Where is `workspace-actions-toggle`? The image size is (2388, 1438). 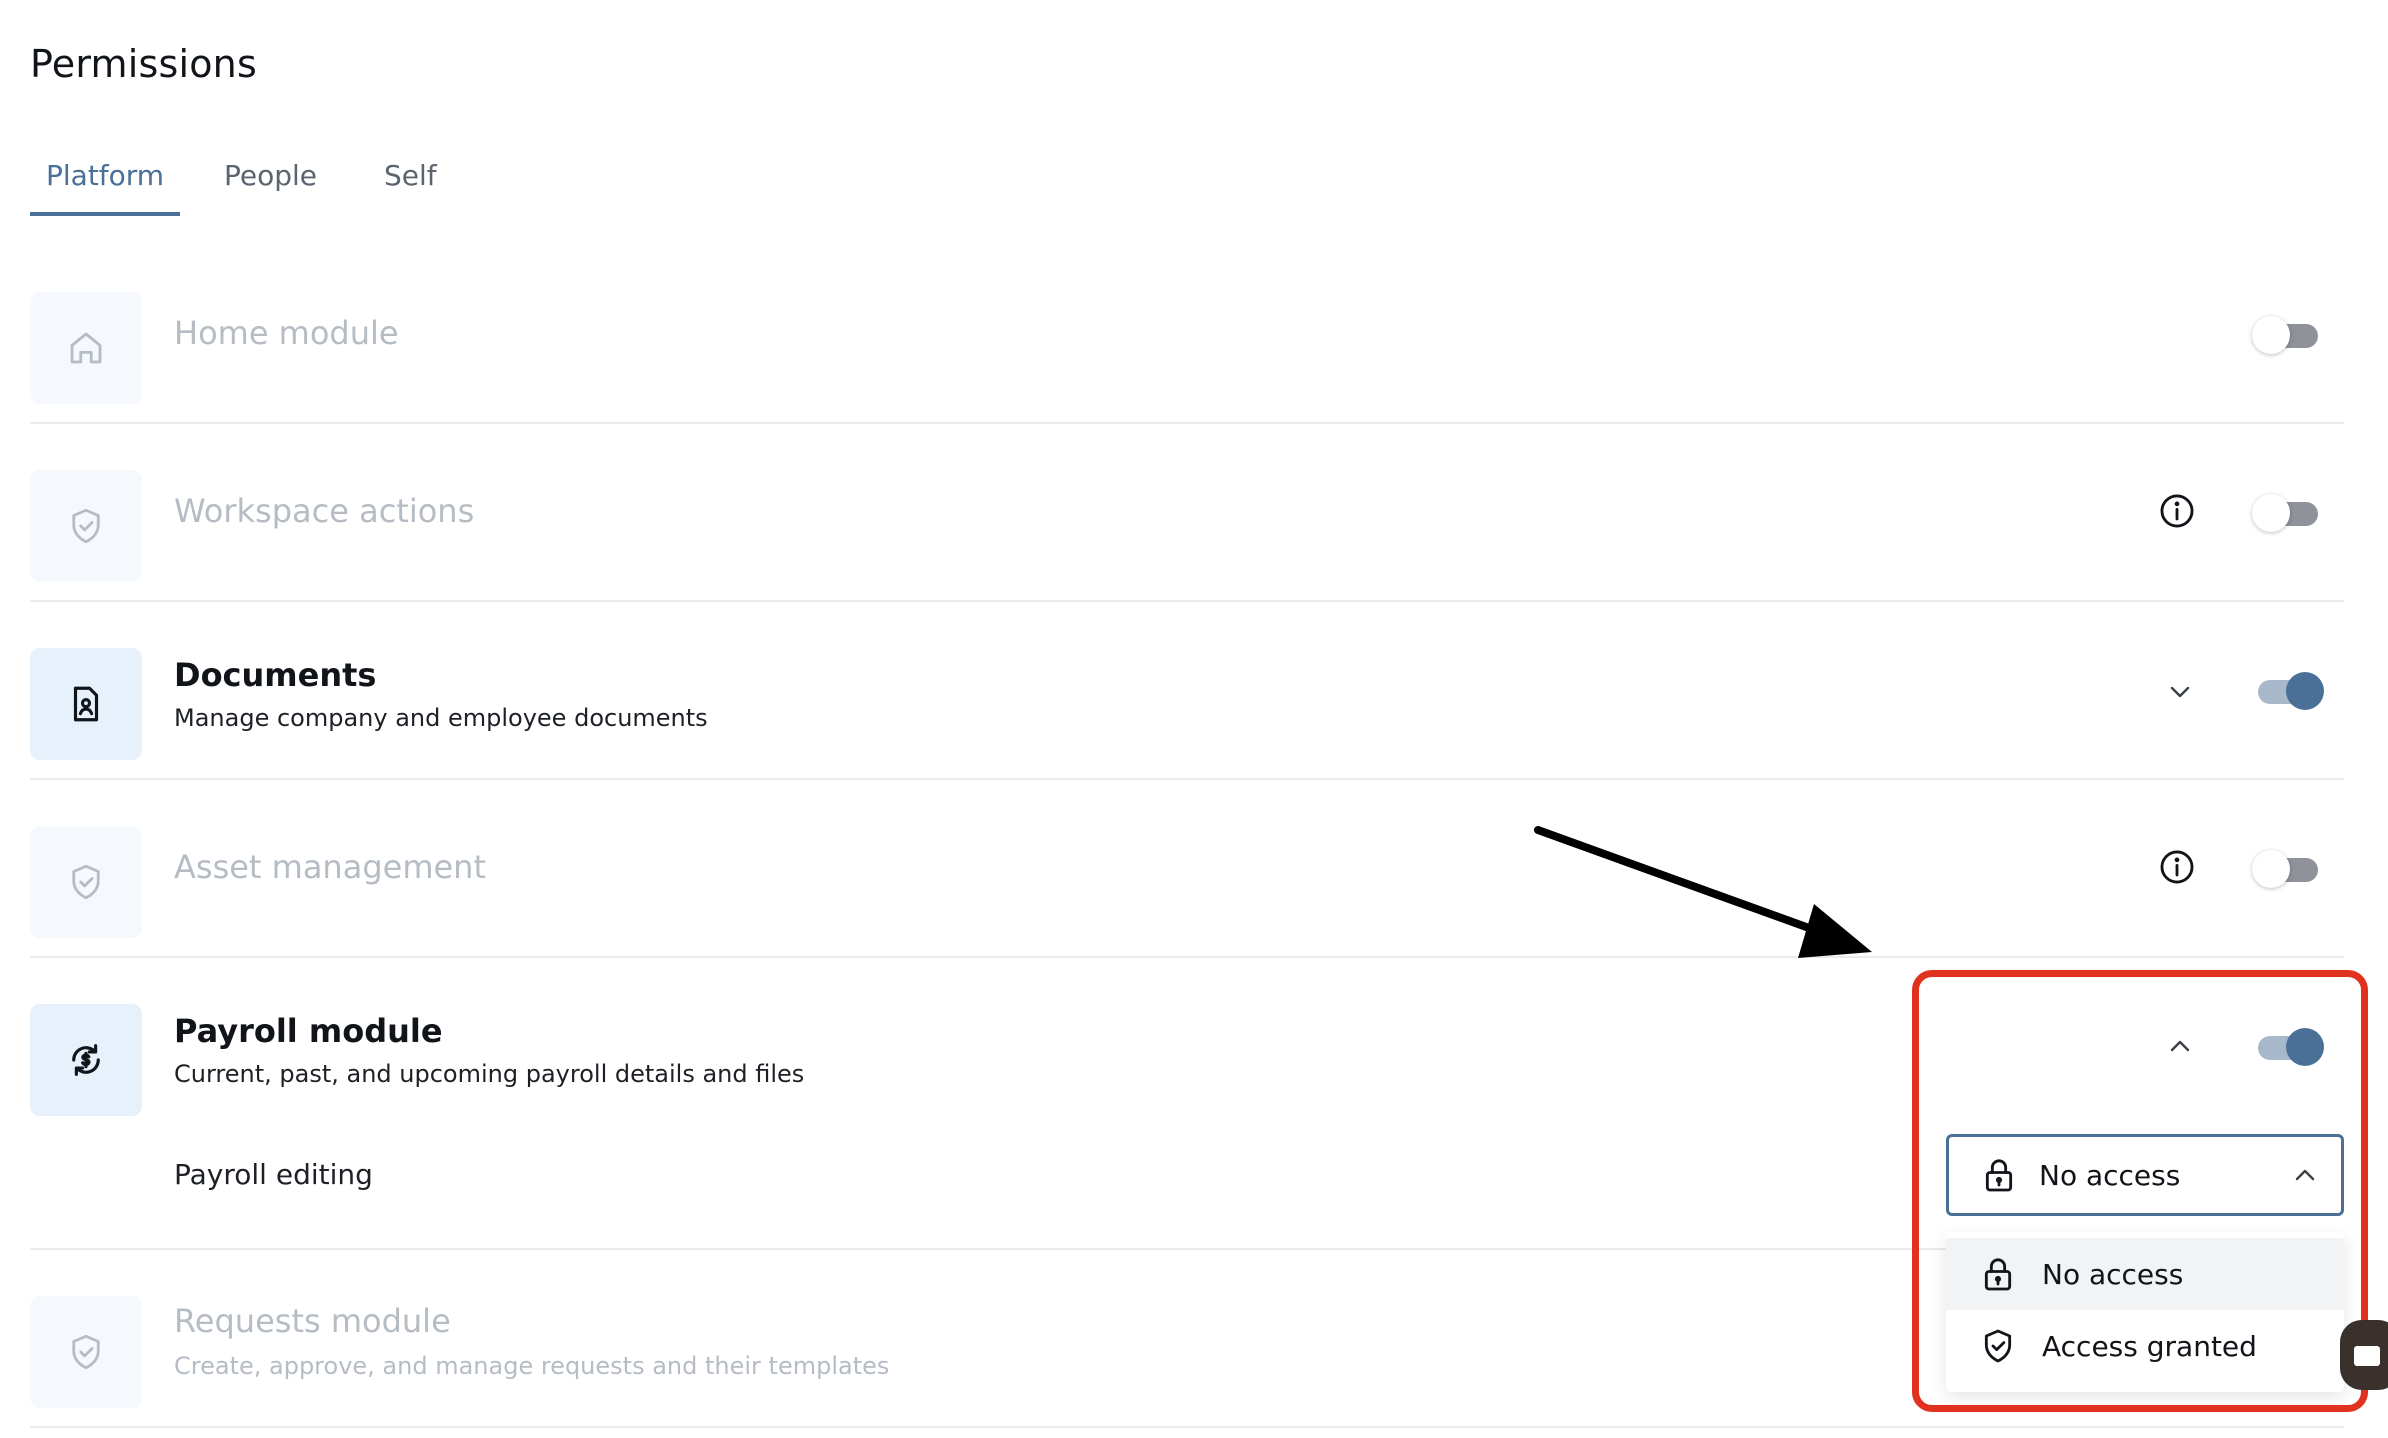
workspace-actions-toggle is located at coordinates (2288, 512).